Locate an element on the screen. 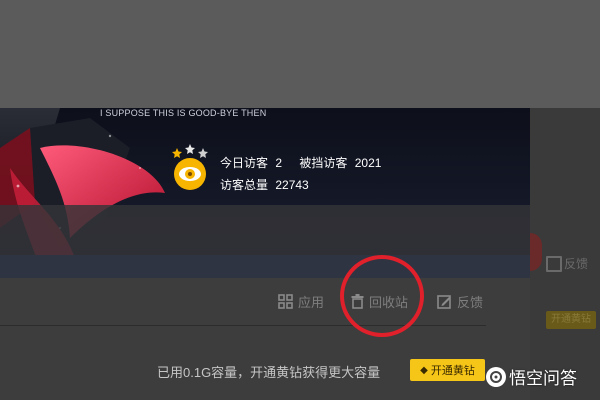 The width and height of the screenshot is (600, 400). background-feedback-label: 反馈 is located at coordinates (576, 264).